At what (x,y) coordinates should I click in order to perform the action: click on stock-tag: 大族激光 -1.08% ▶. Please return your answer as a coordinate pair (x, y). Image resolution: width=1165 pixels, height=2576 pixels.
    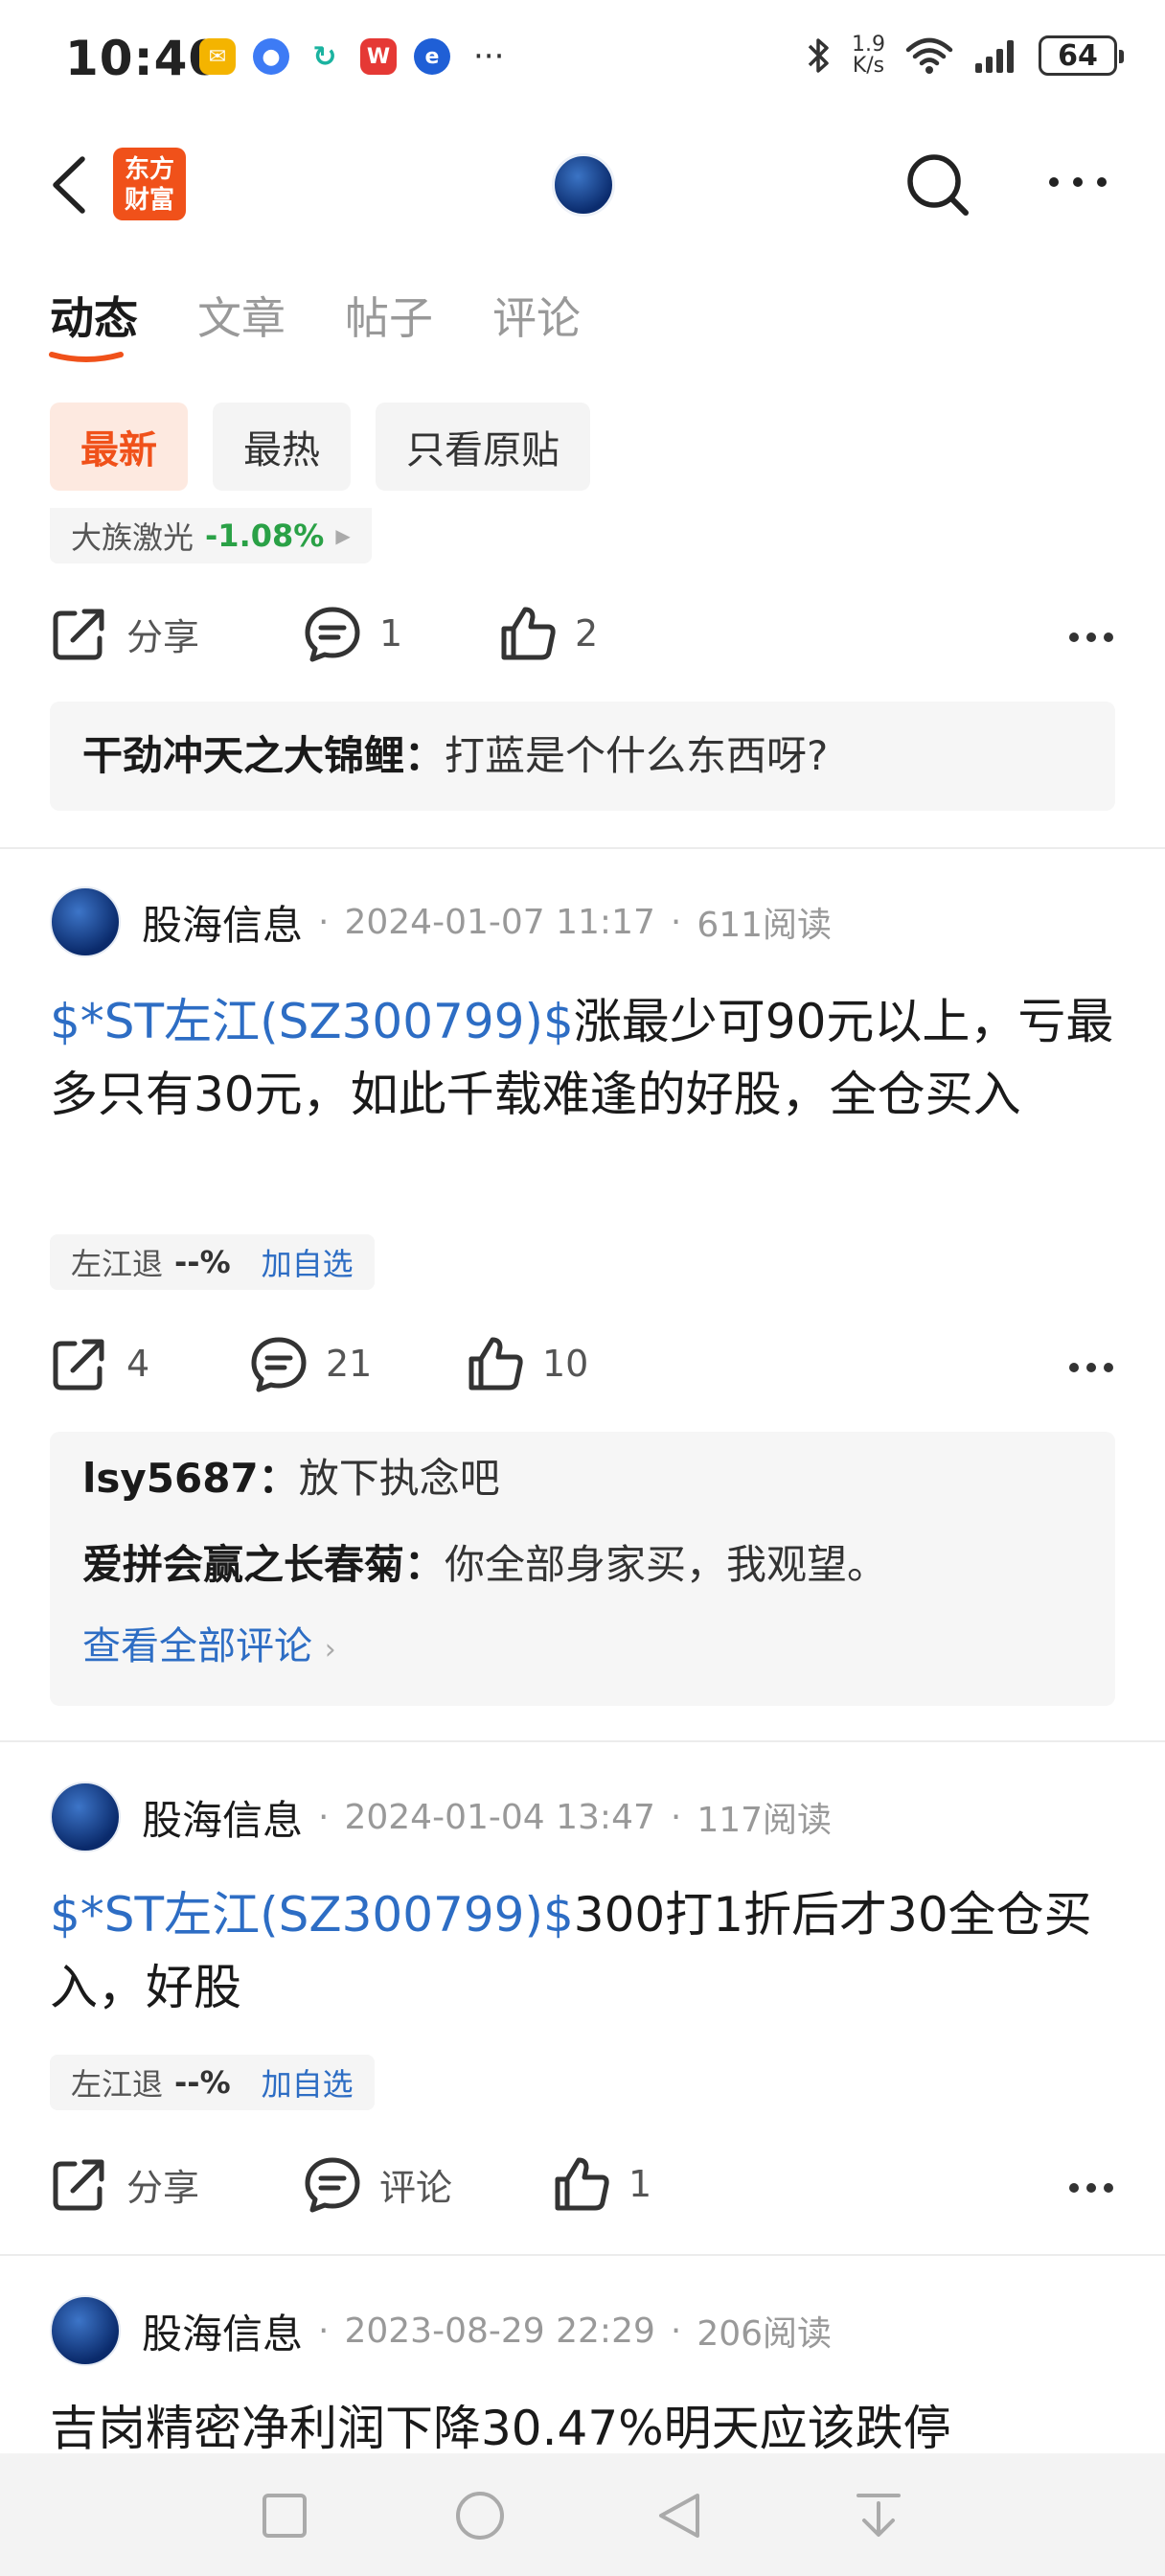
    Looking at the image, I should click on (211, 536).